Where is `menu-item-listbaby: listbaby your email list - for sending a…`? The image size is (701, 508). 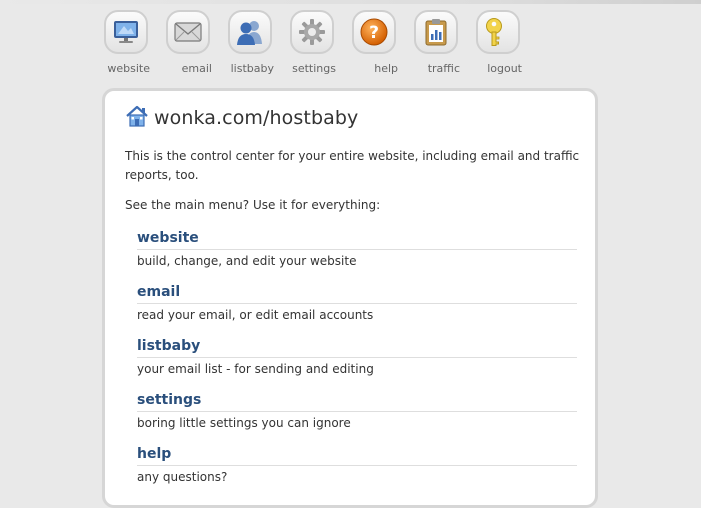 menu-item-listbaby: listbaby your email list - for sending a… is located at coordinates (357, 362).